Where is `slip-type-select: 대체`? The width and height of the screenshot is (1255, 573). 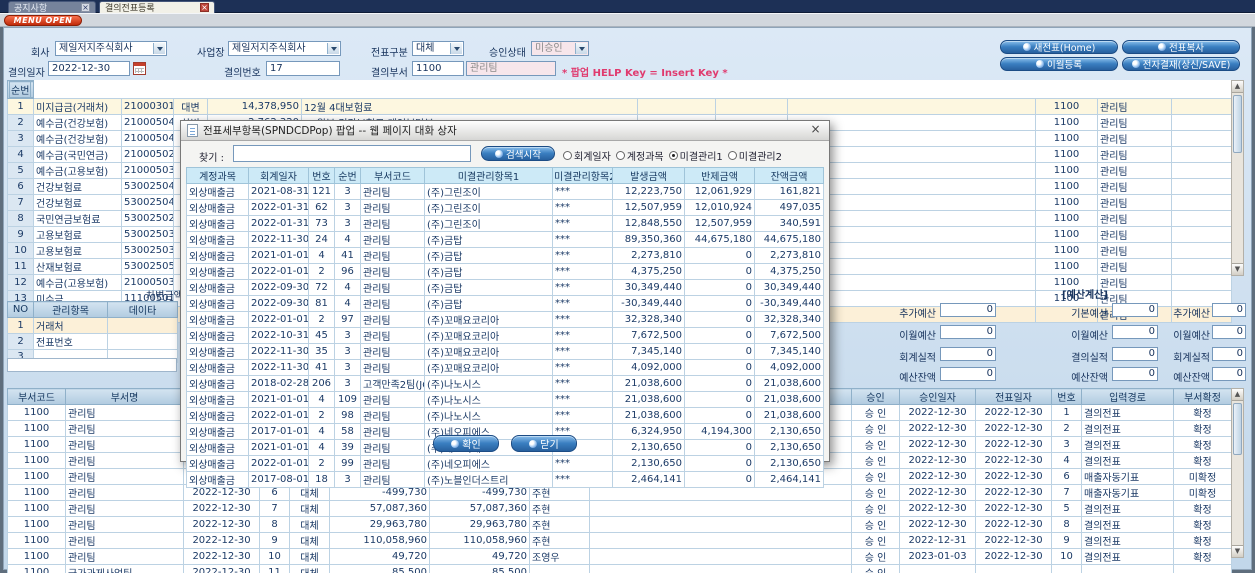
slip-type-select: 대체 is located at coordinates (438, 48).